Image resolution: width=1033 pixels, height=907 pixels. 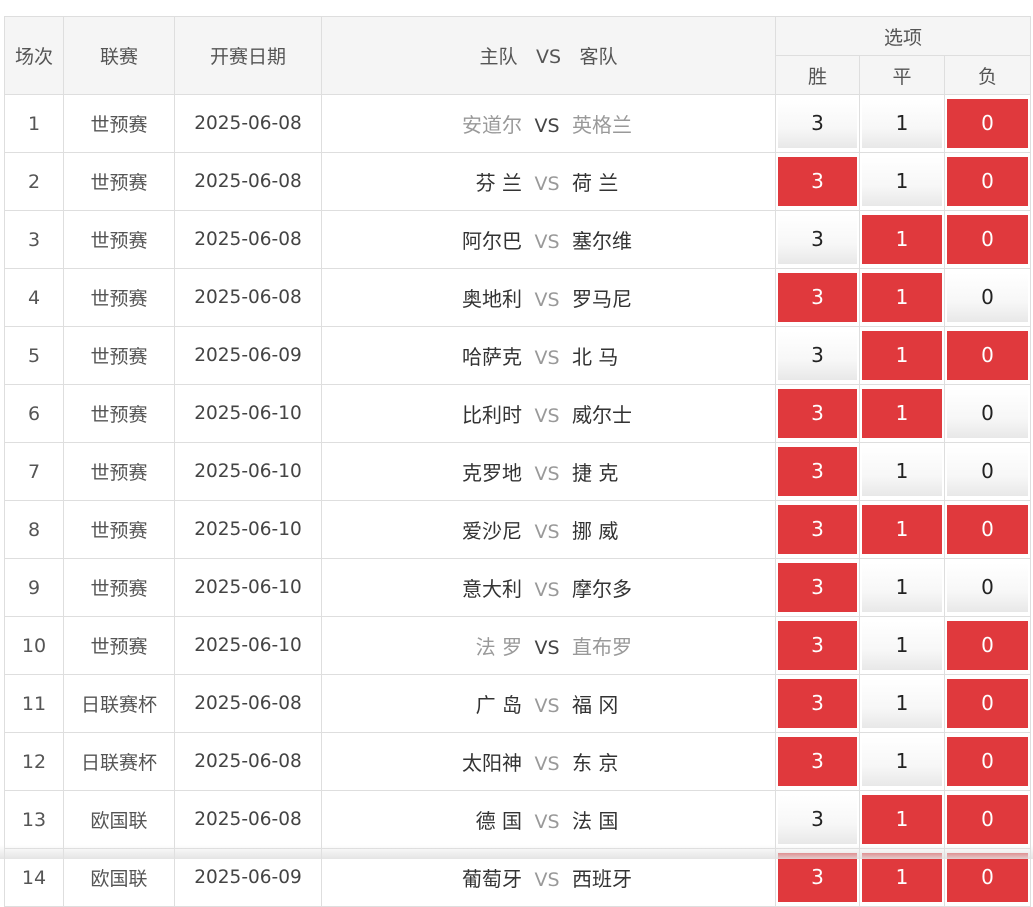 What do you see at coordinates (248, 55) in the screenshot?
I see `header-date: 开赛日期` at bounding box center [248, 55].